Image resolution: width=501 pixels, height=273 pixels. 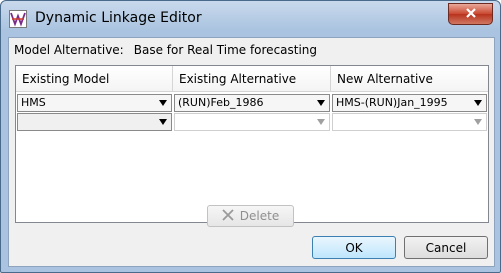 What do you see at coordinates (225, 50) in the screenshot?
I see `model-alternative-value: Base for Real Time forecasting` at bounding box center [225, 50].